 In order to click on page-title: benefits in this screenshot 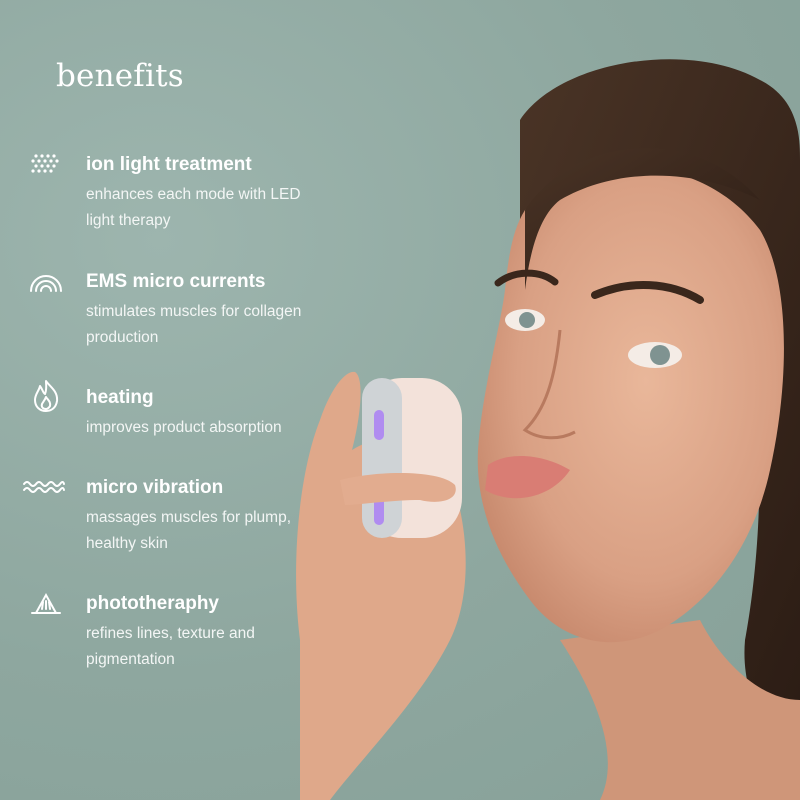, I will do `click(120, 76)`.